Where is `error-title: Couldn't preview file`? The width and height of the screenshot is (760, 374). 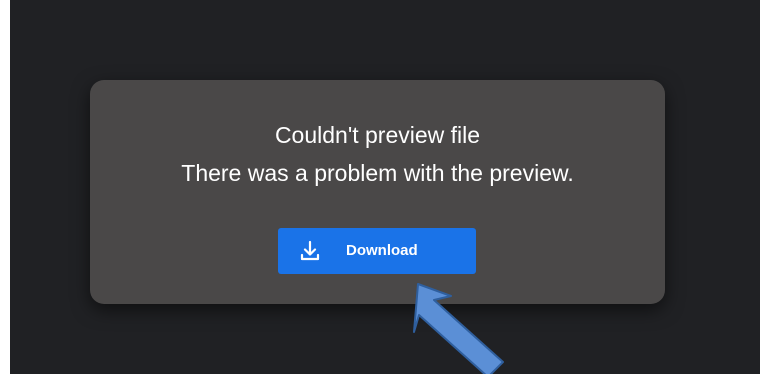
error-title: Couldn't preview file is located at coordinates (377, 135).